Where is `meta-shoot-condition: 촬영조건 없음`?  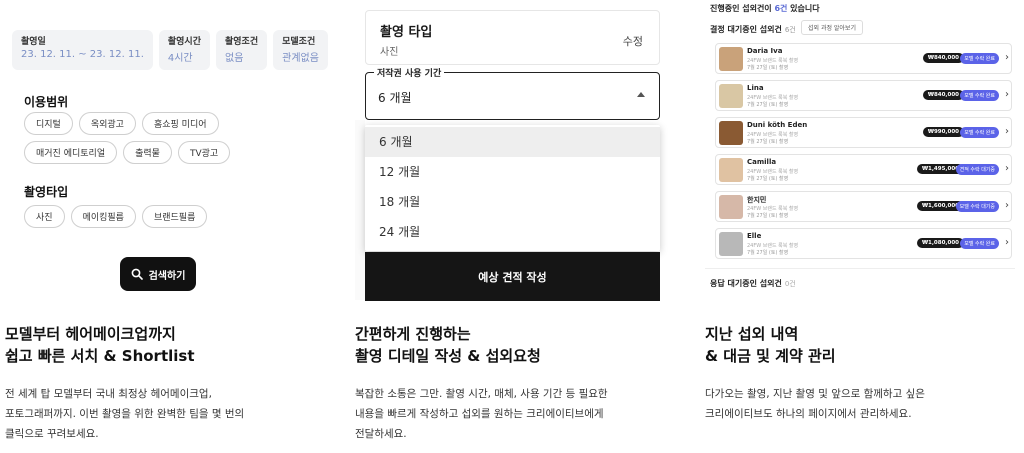 meta-shoot-condition: 촬영조건 없음 is located at coordinates (242, 50).